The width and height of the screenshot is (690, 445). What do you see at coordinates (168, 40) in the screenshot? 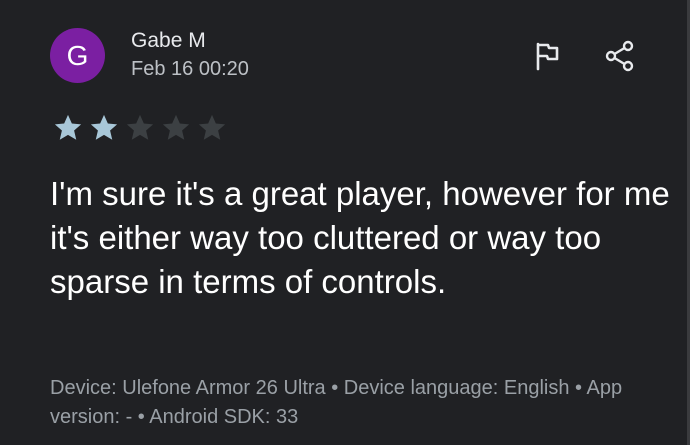
I see `author-name: Gabe M` at bounding box center [168, 40].